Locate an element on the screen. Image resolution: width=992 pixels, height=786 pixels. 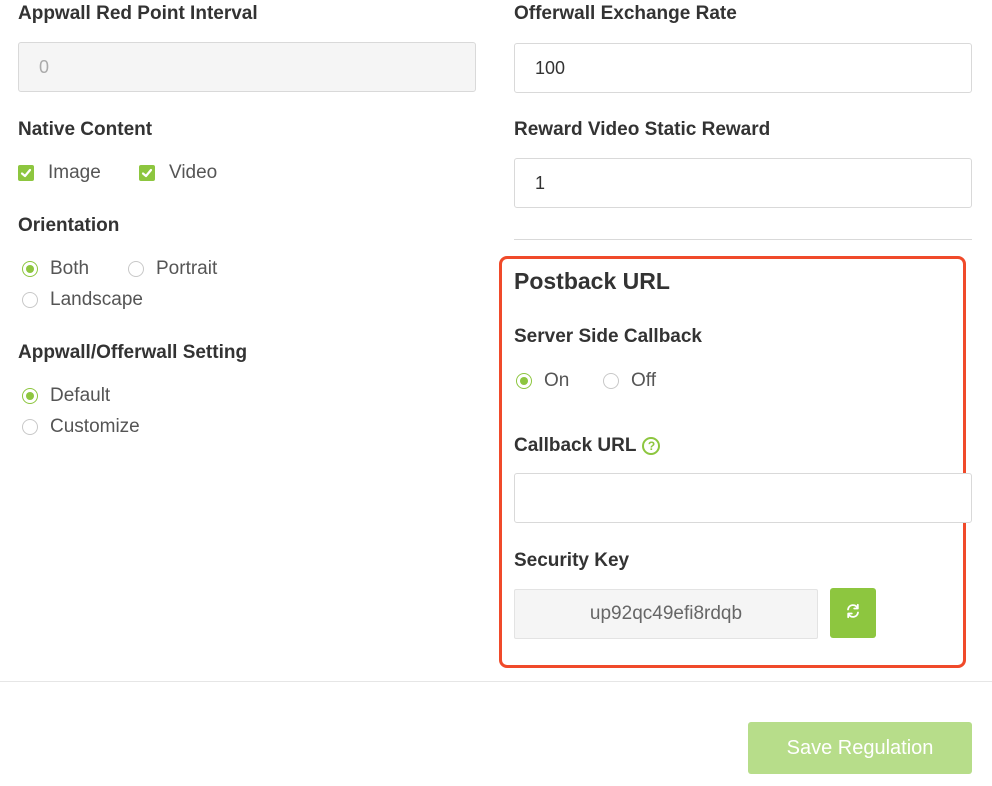
refresh-key-button is located at coordinates (853, 613).